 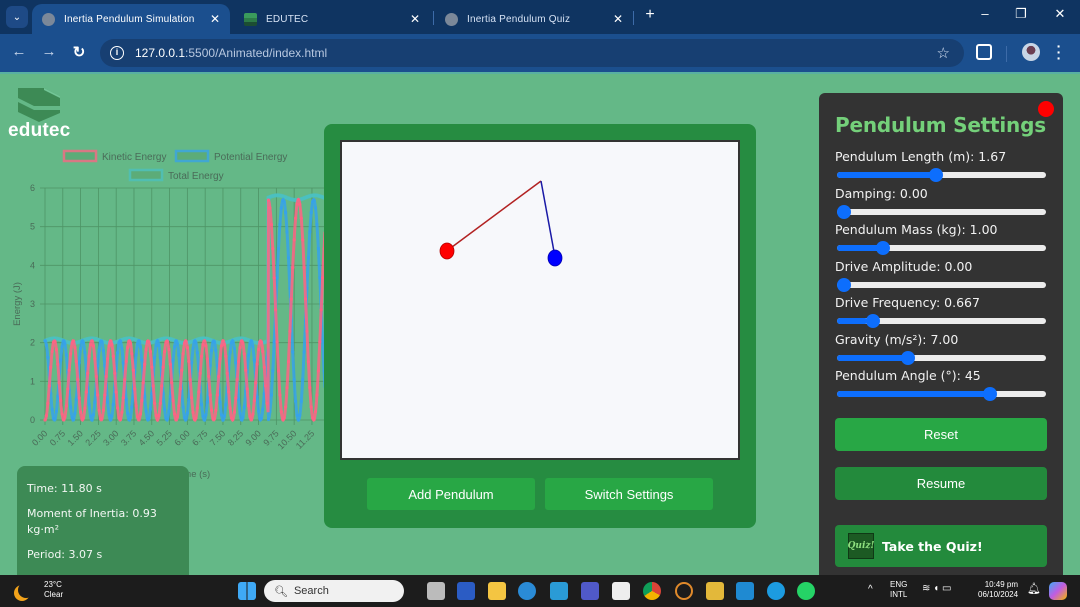 I want to click on address-bar: i 127.0.0.1:5500/Animated/index.html ☆, so click(x=532, y=53).